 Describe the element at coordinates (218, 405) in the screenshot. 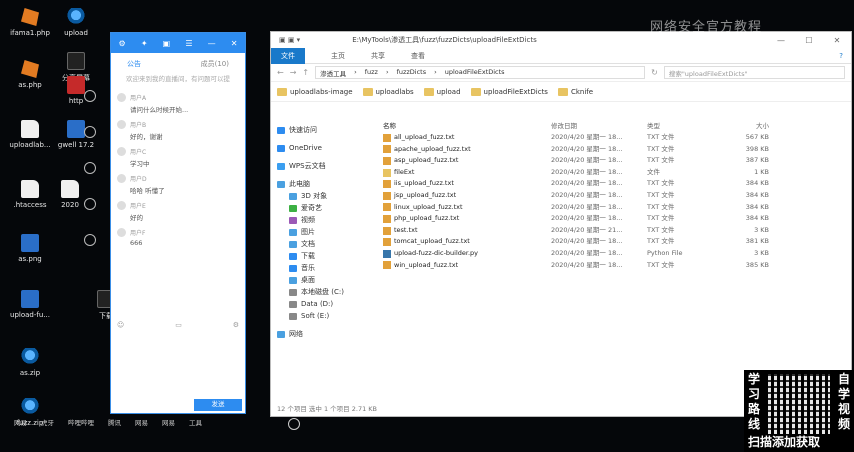

I see `send-button: 发送` at that location.